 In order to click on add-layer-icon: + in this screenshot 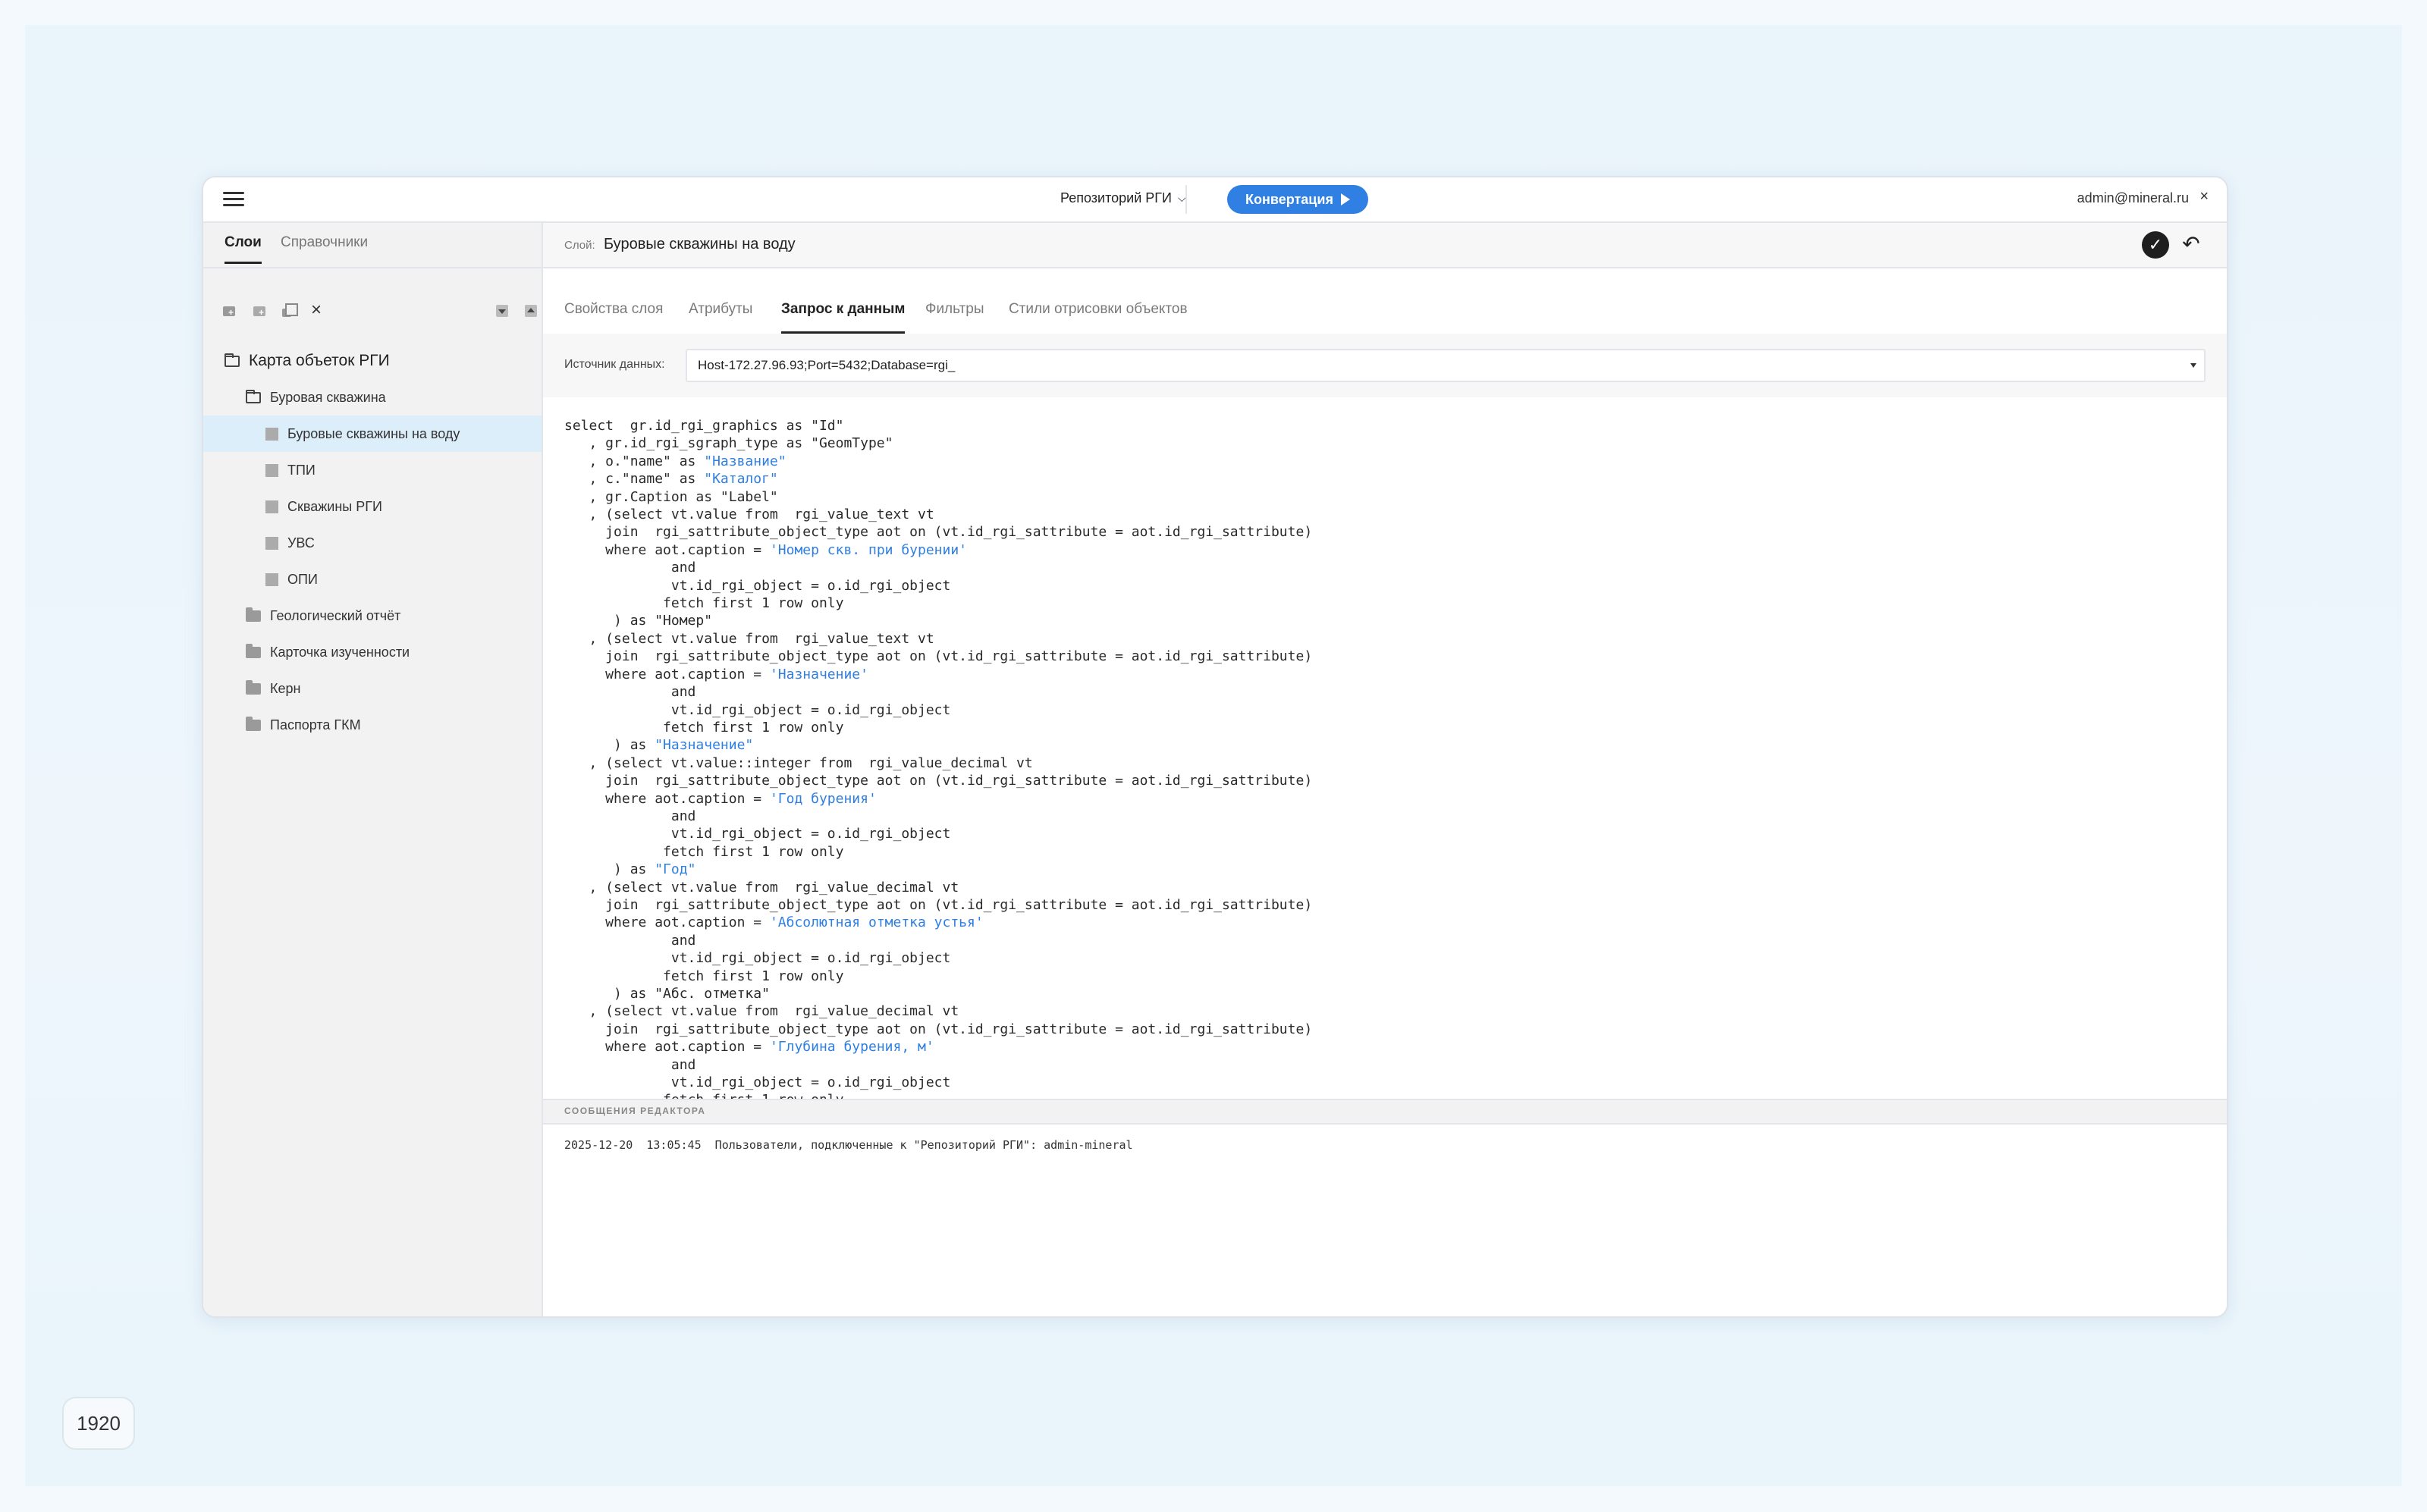, I will do `click(260, 311)`.